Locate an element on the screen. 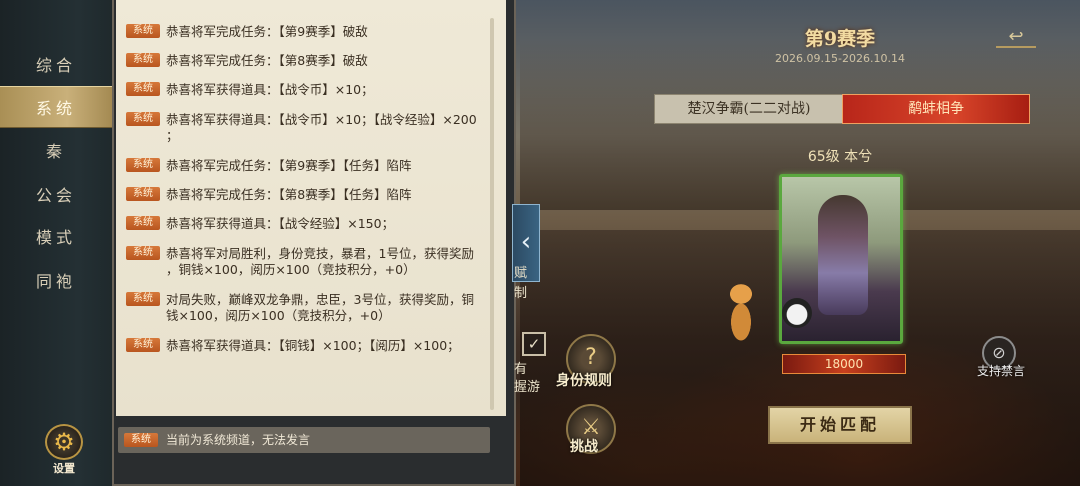 The image size is (1080, 486). settings-label: 设置 is located at coordinates (64, 468).